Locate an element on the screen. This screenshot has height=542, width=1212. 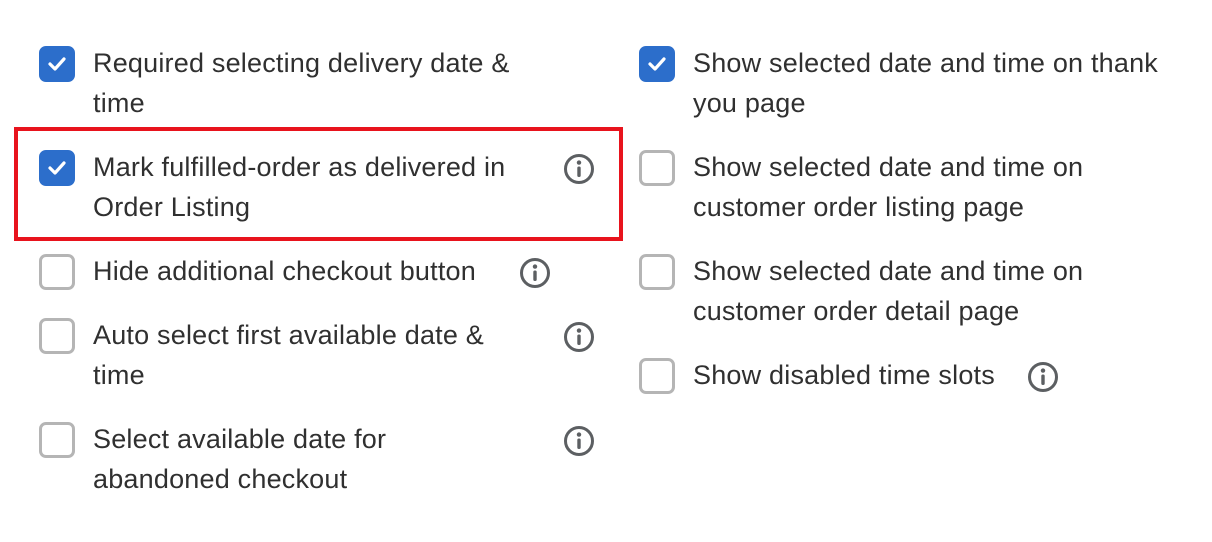
option-label: Required selecting delivery date & time is located at coordinates (301, 83).